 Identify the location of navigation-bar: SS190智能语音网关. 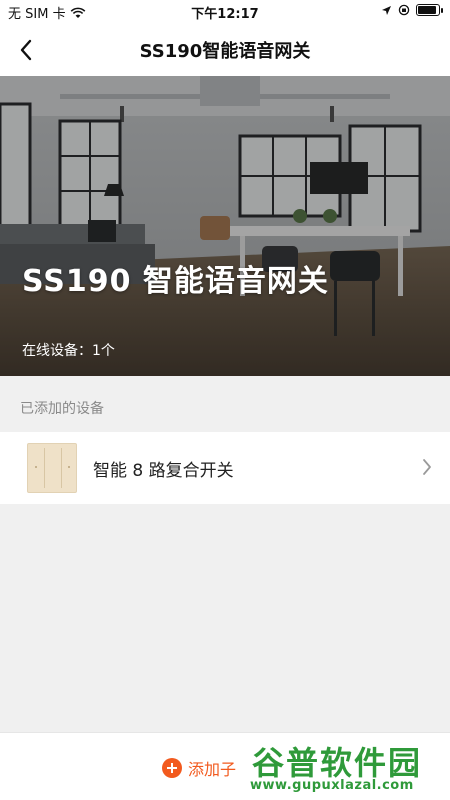
(225, 50).